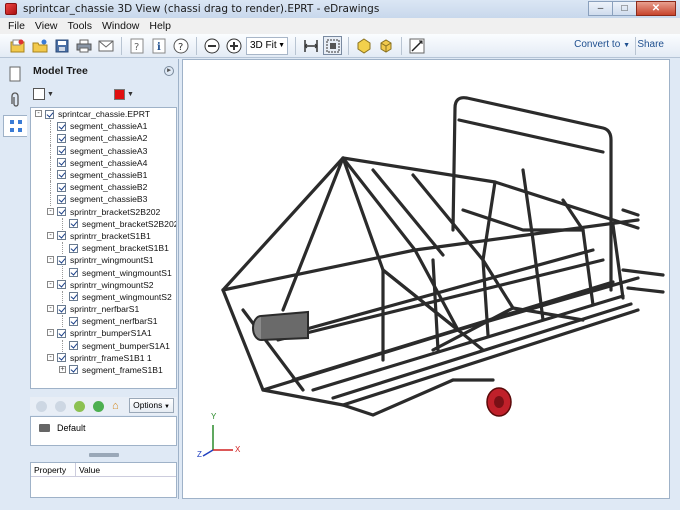 This screenshot has height=510, width=680. Describe the element at coordinates (109, 162) in the screenshot. I see `tree-item-label: segment_chassieA4` at that location.